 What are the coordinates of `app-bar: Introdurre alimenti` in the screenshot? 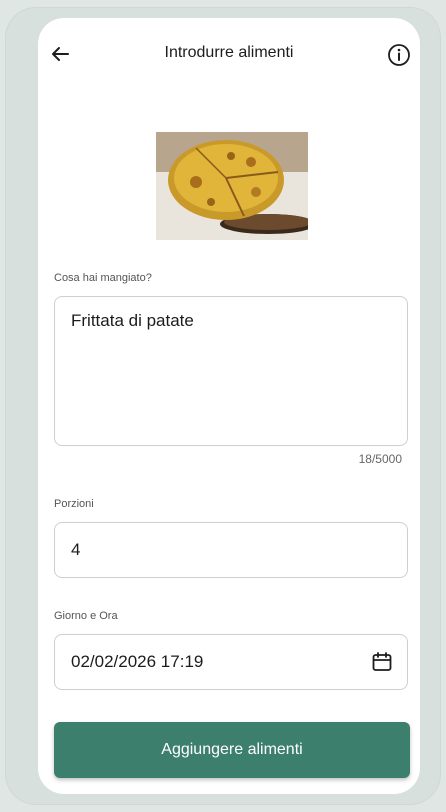 It's located at (229, 46).